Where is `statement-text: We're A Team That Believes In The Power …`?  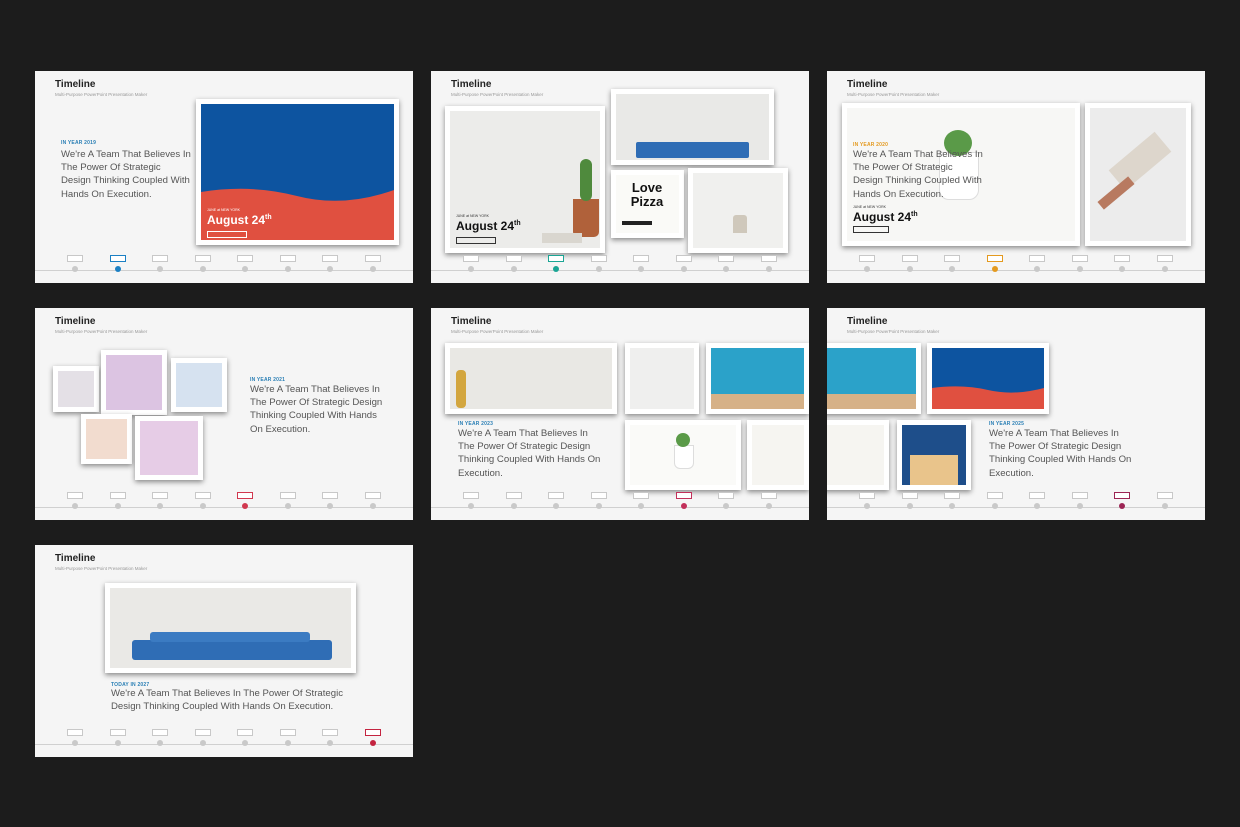 statement-text: We're A Team That Believes In The Power … is located at coordinates (126, 174).